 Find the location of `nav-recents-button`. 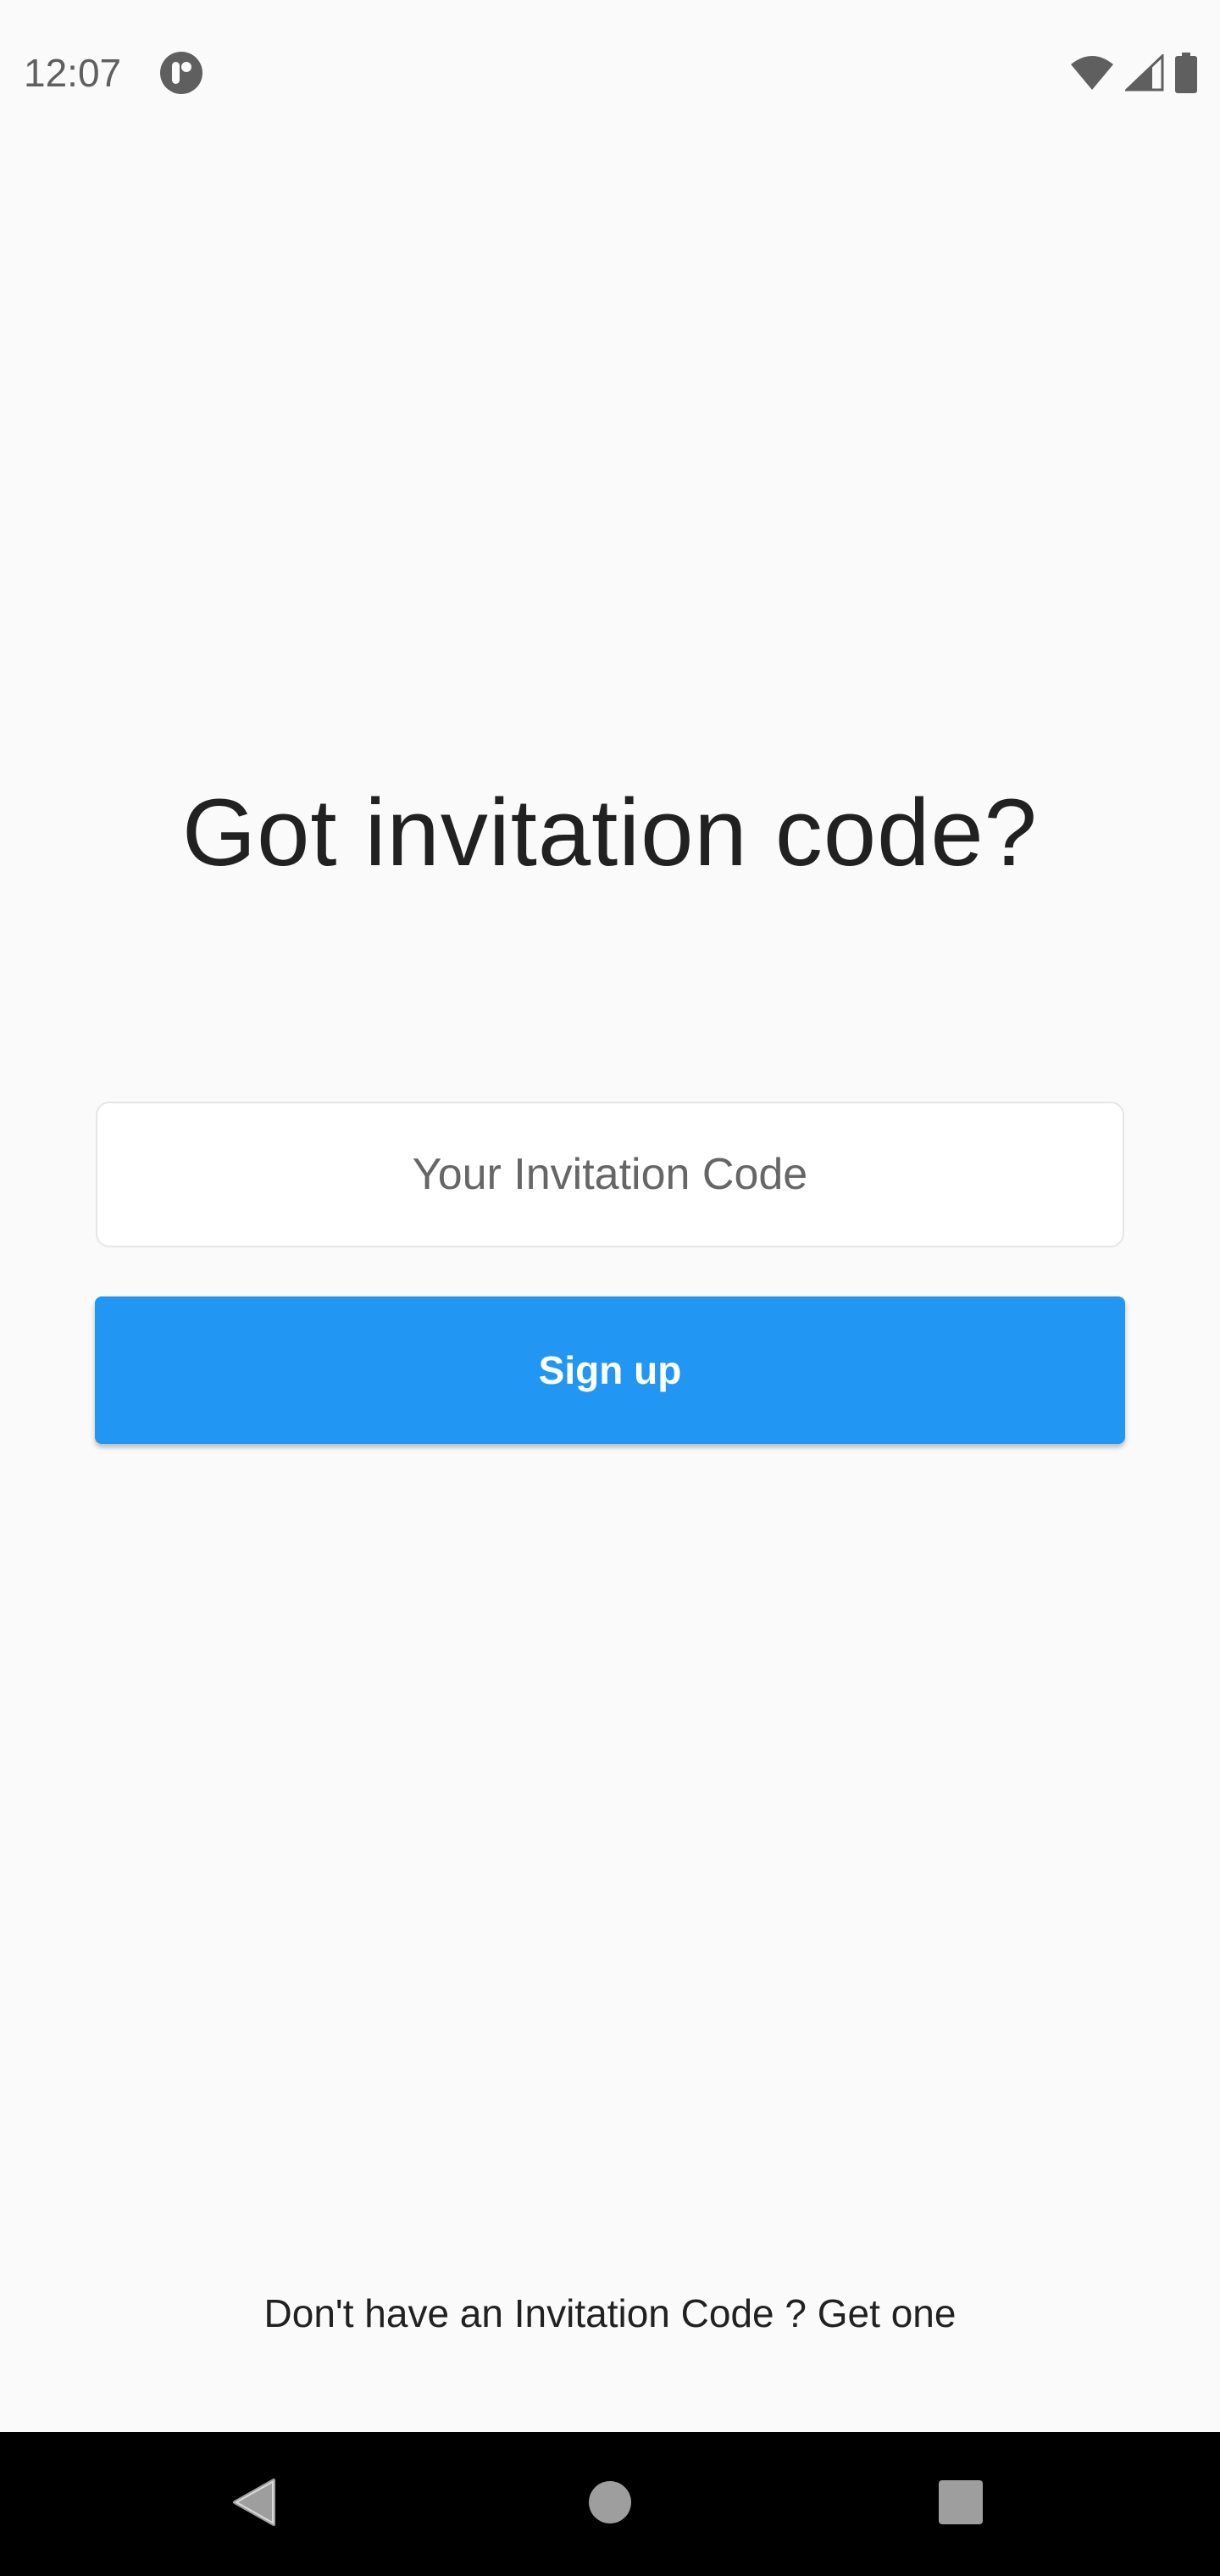

nav-recents-button is located at coordinates (960, 2504).